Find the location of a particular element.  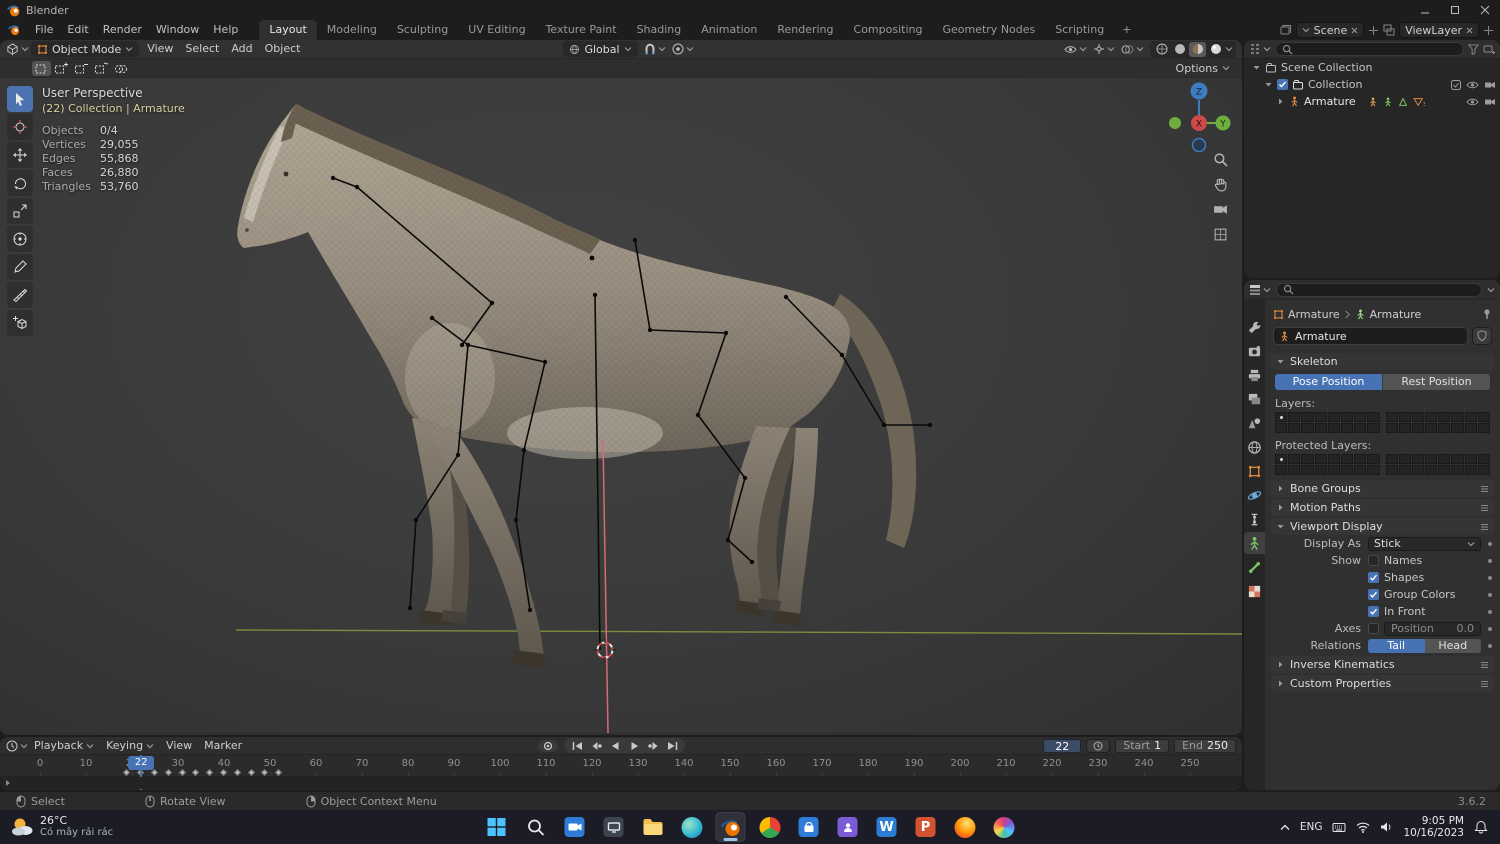

mode-dropdown: Object Mode is located at coordinates (85, 49).